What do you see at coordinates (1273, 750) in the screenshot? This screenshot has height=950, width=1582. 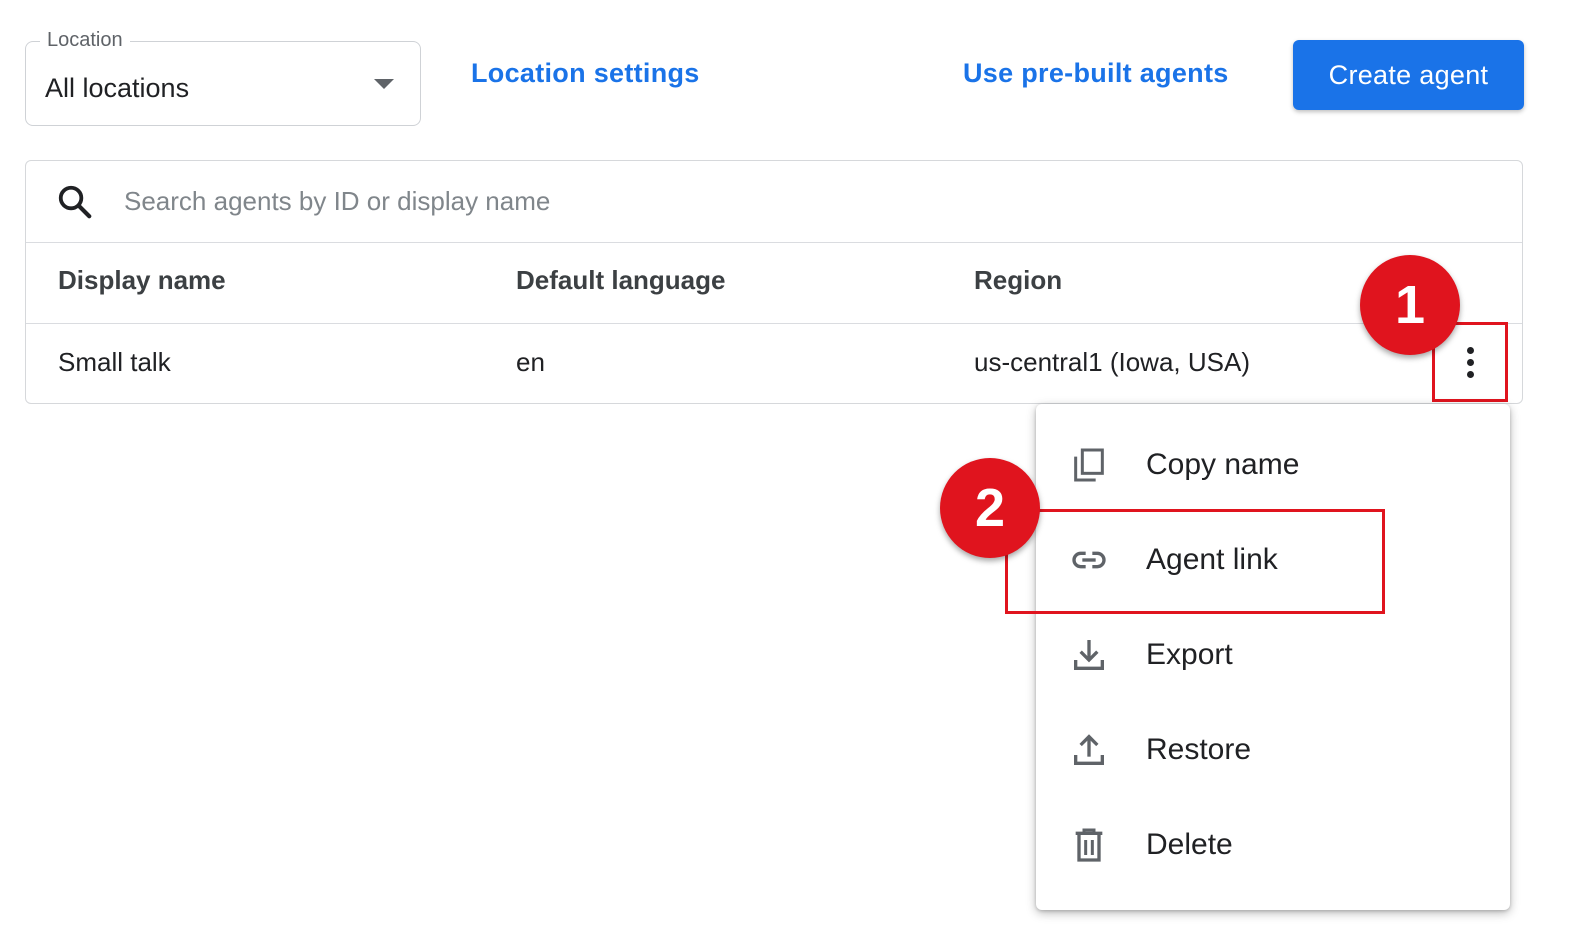 I see `menu-item-restore: Restore` at bounding box center [1273, 750].